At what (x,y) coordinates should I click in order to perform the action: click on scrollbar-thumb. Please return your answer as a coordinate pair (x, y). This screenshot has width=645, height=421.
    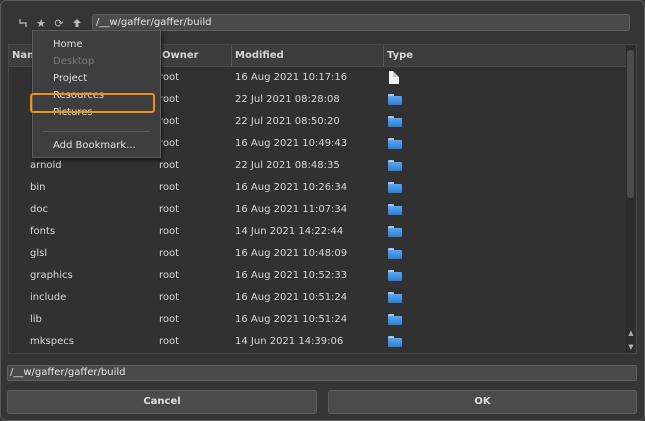
    Looking at the image, I should click on (630, 124).